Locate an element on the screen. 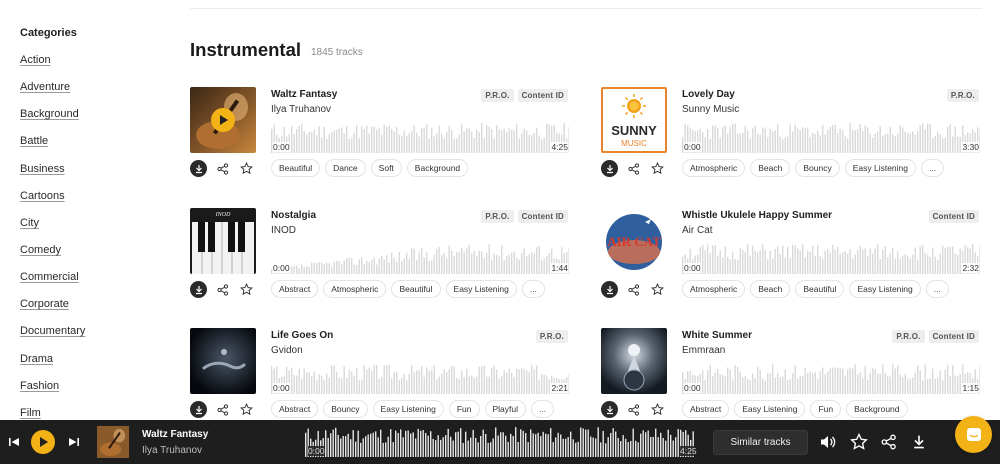 This screenshot has width=1000, height=464. next-track-button is located at coordinates (74, 444).